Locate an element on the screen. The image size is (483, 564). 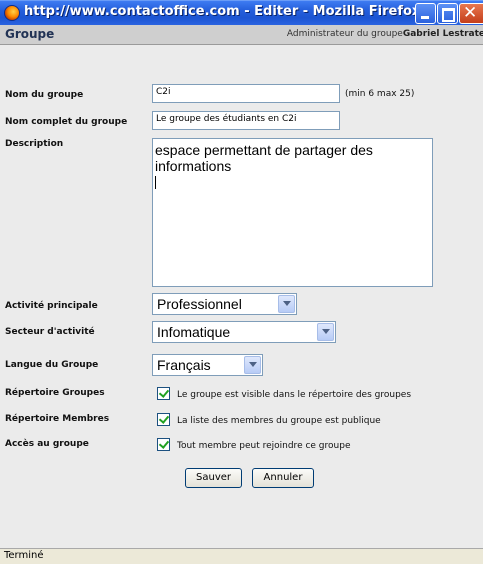
access-checkbox is located at coordinates (163, 444).